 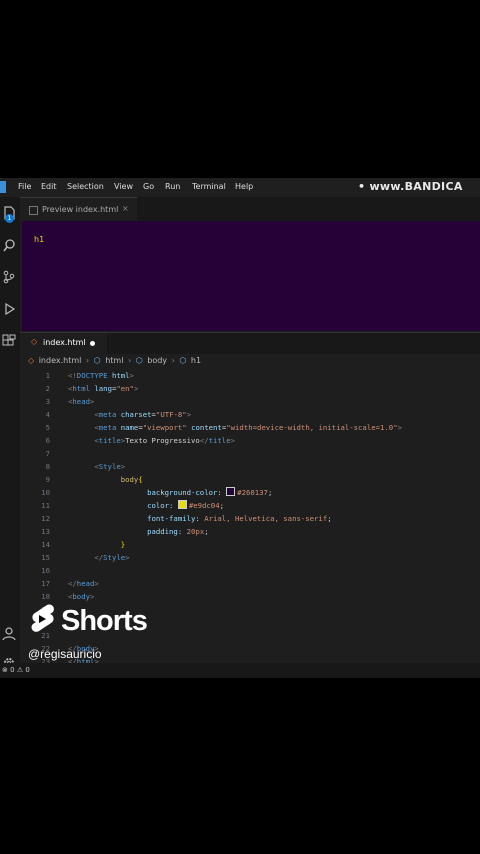 I want to click on line-number: 17, so click(x=45, y=583).